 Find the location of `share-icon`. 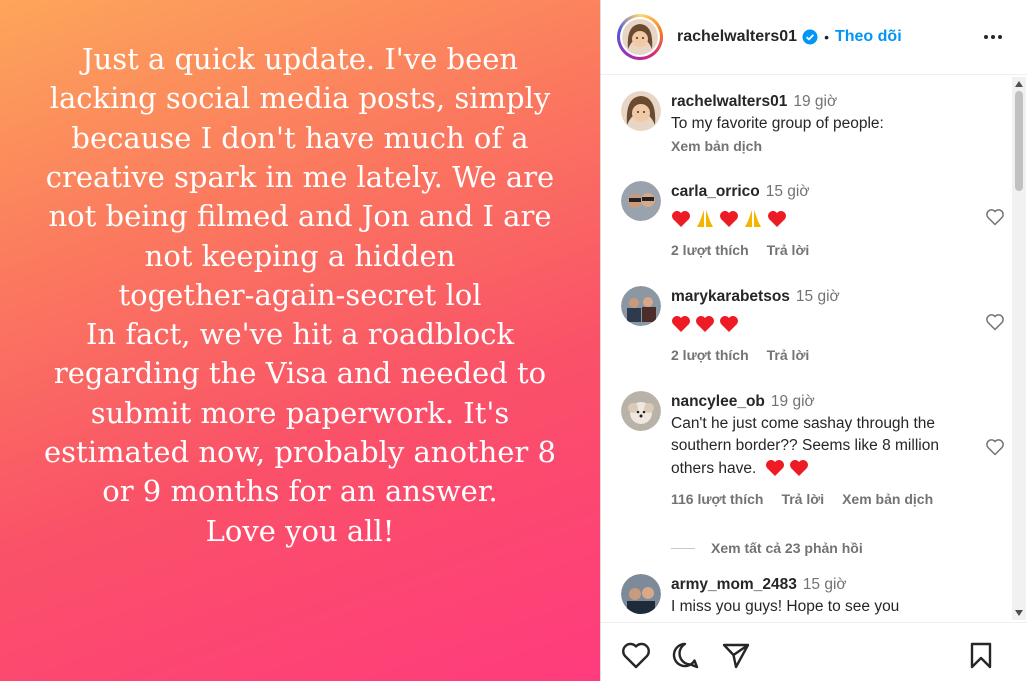

share-icon is located at coordinates (736, 655).